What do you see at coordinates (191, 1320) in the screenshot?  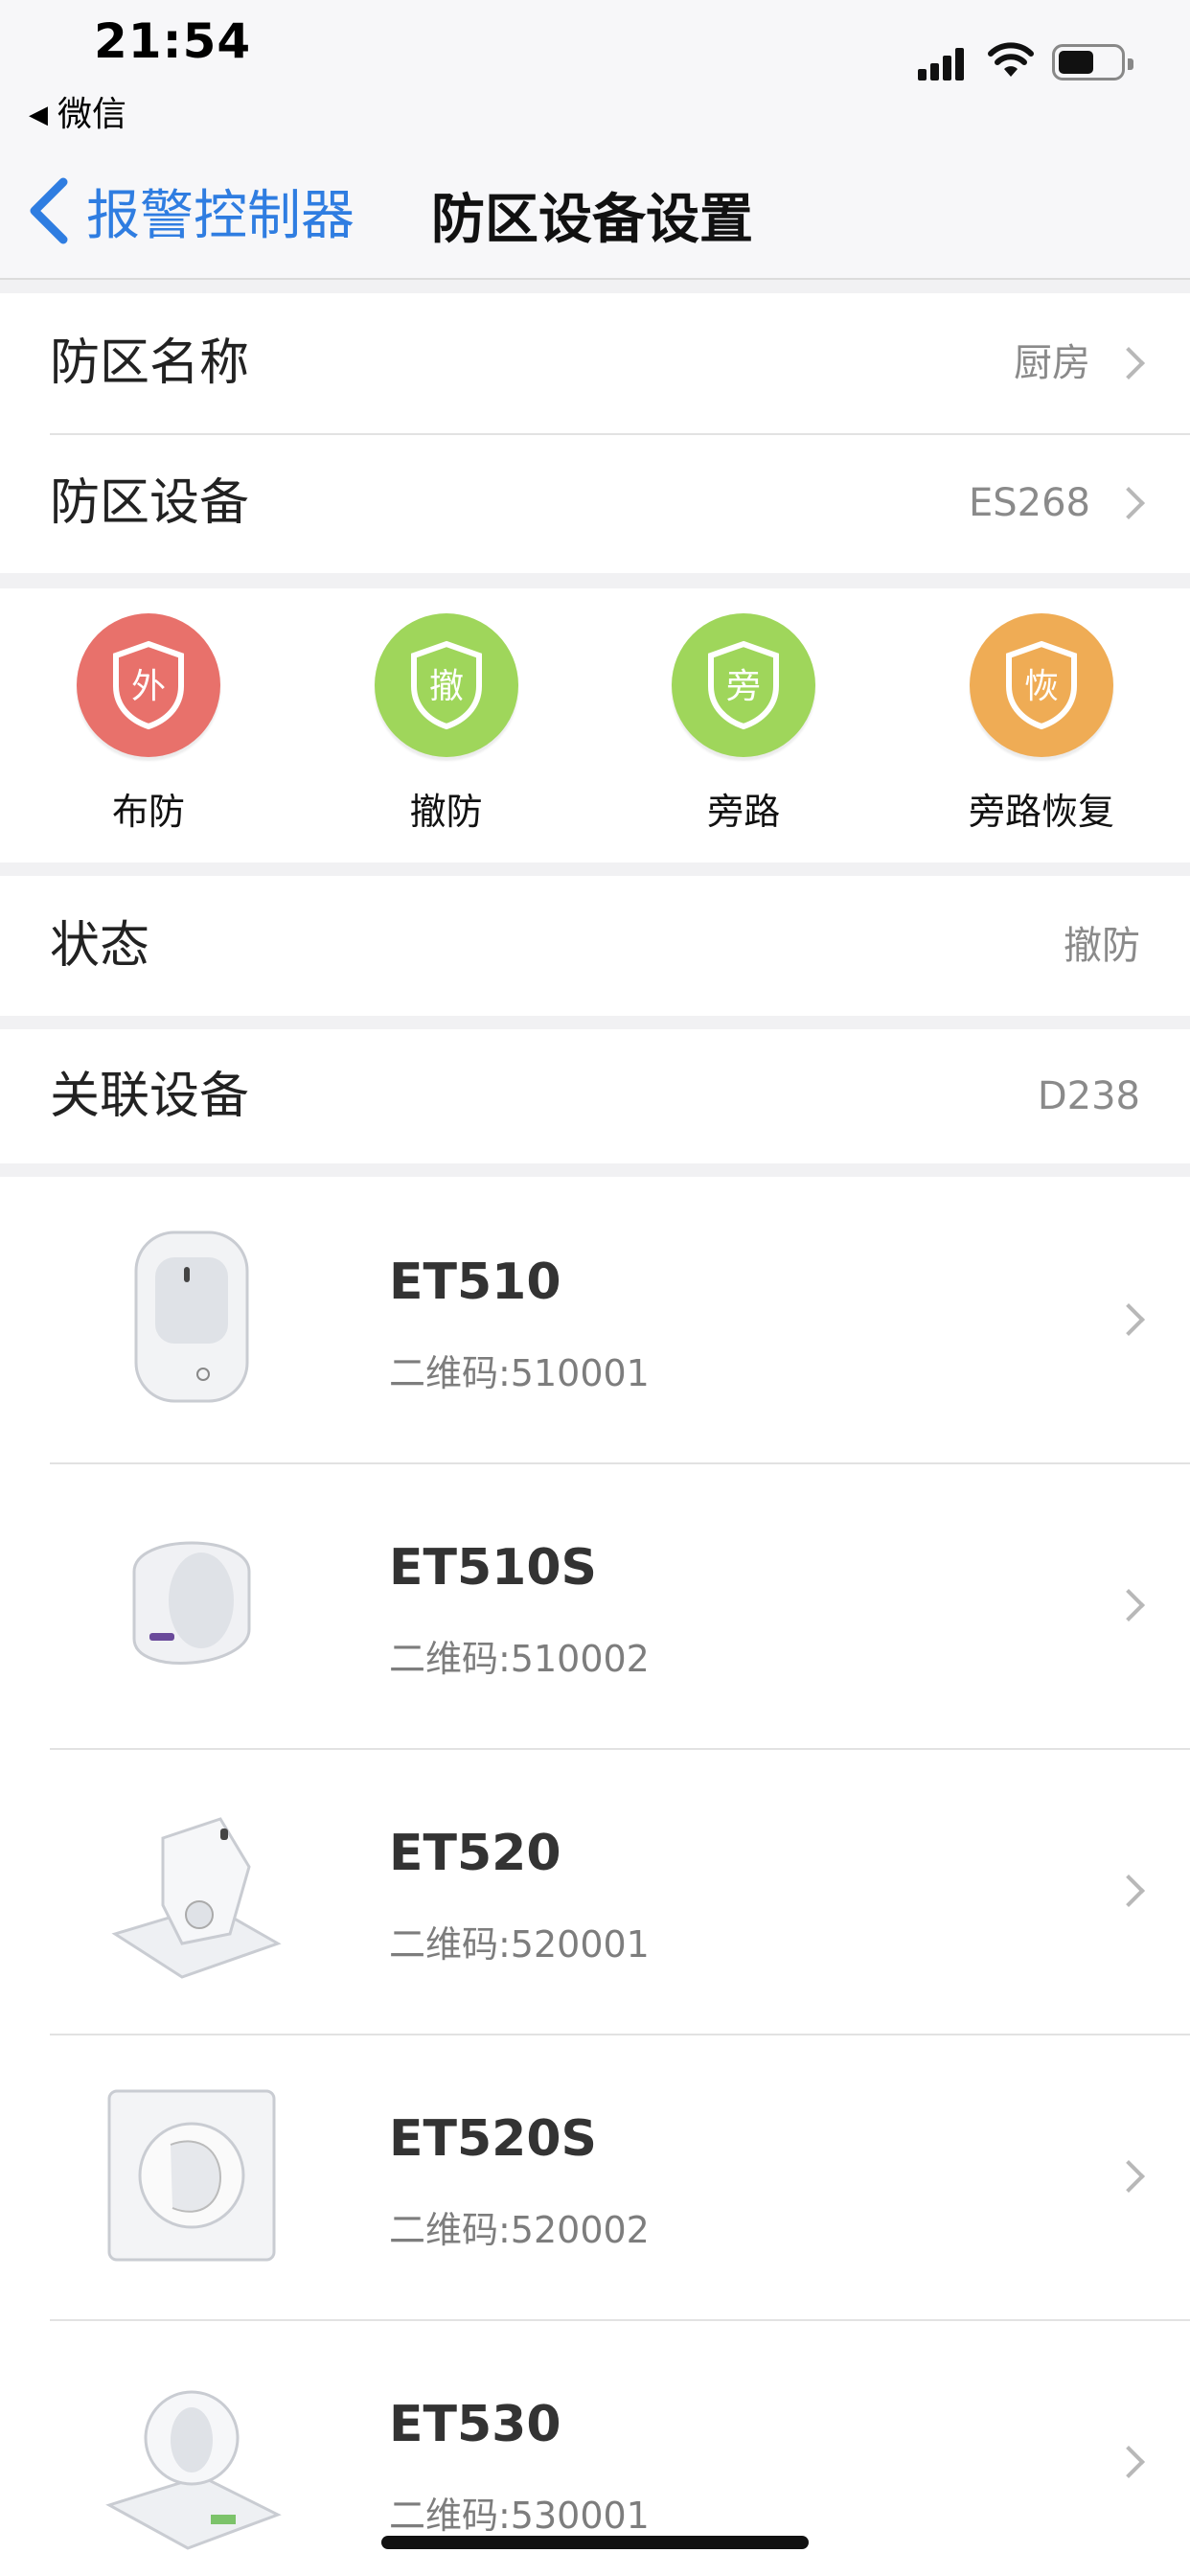 I see `device-et510-image` at bounding box center [191, 1320].